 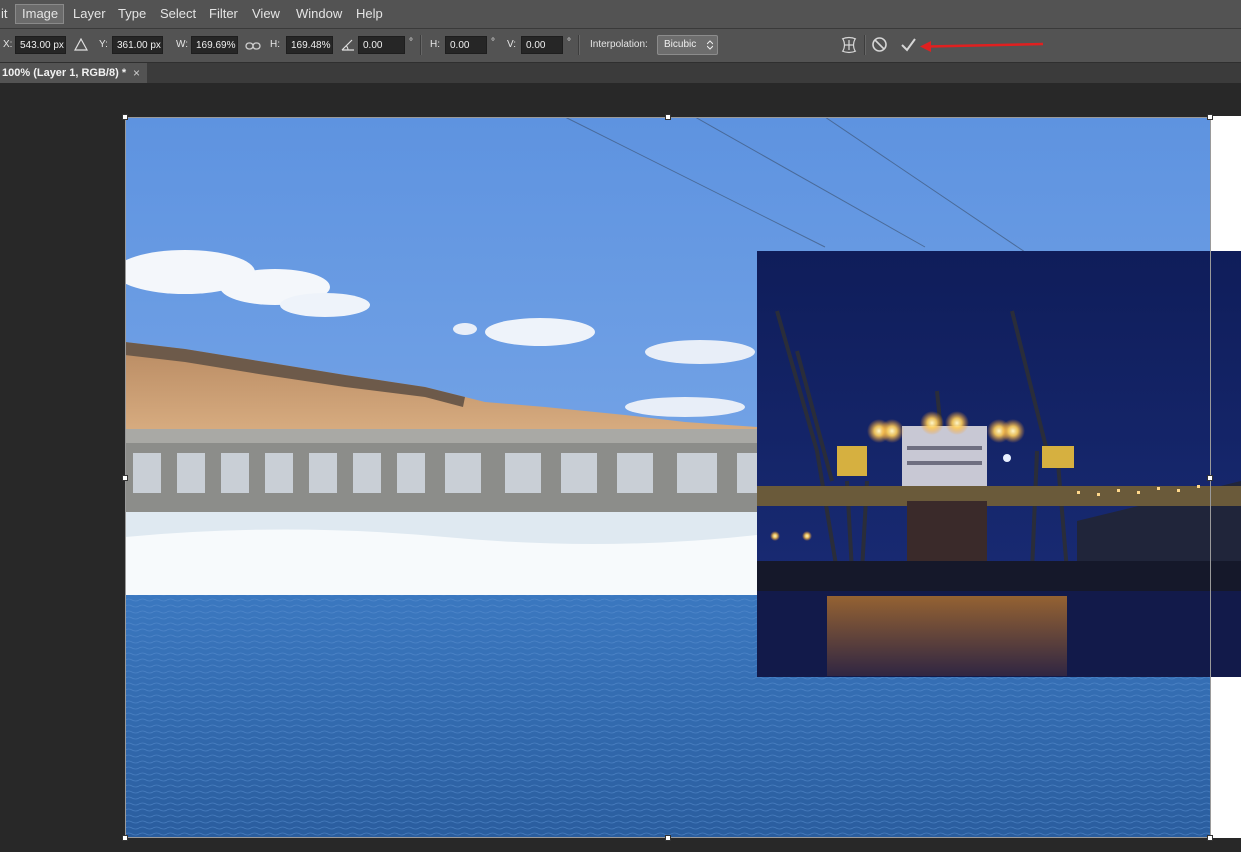 I want to click on menu-select: Select, so click(x=178, y=14).